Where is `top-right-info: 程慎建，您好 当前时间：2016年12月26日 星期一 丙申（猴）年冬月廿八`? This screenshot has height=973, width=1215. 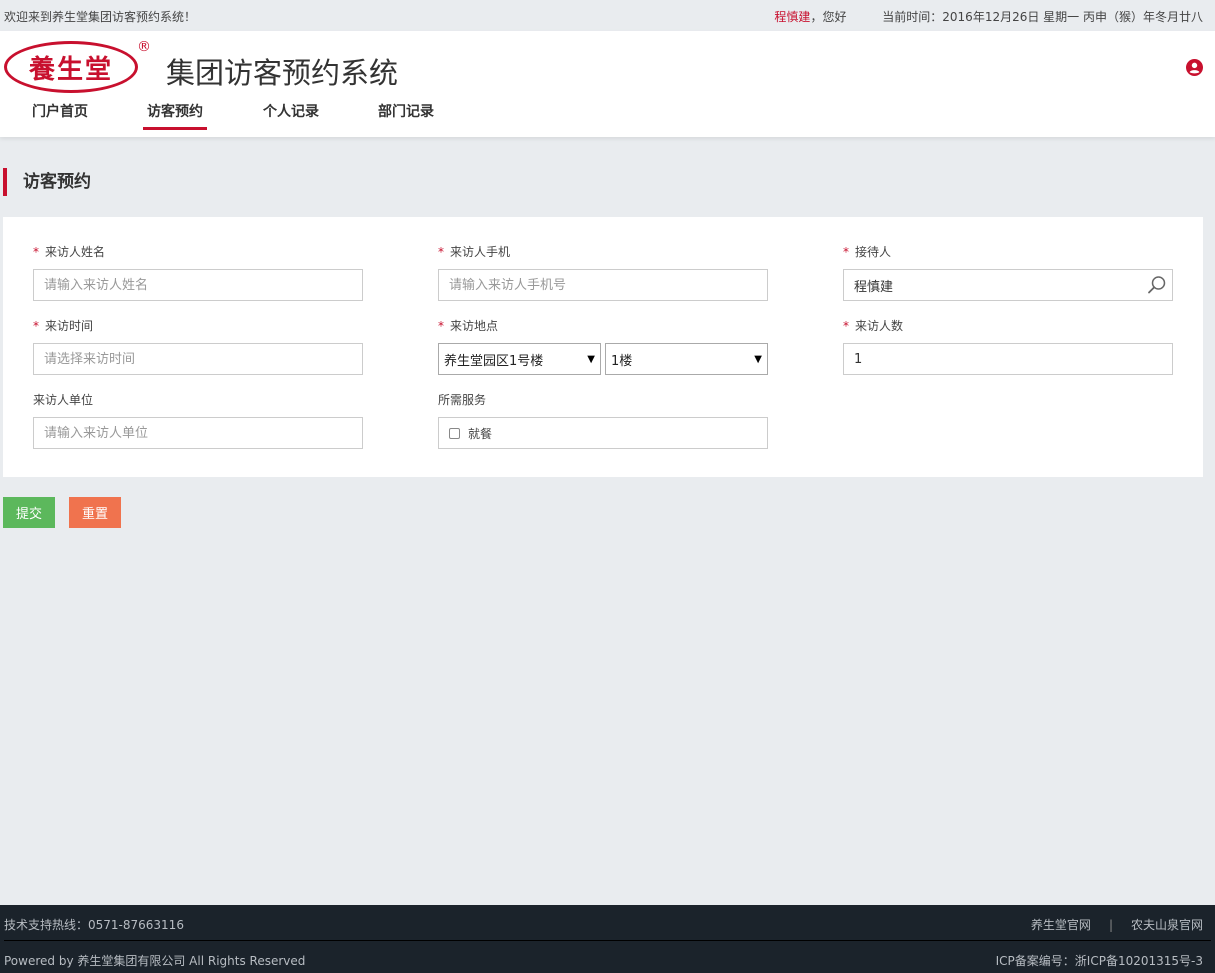 top-right-info: 程慎建，您好 当前时间：2016年12月26日 星期一 丙申（猴）年冬月廿八 is located at coordinates (988, 16).